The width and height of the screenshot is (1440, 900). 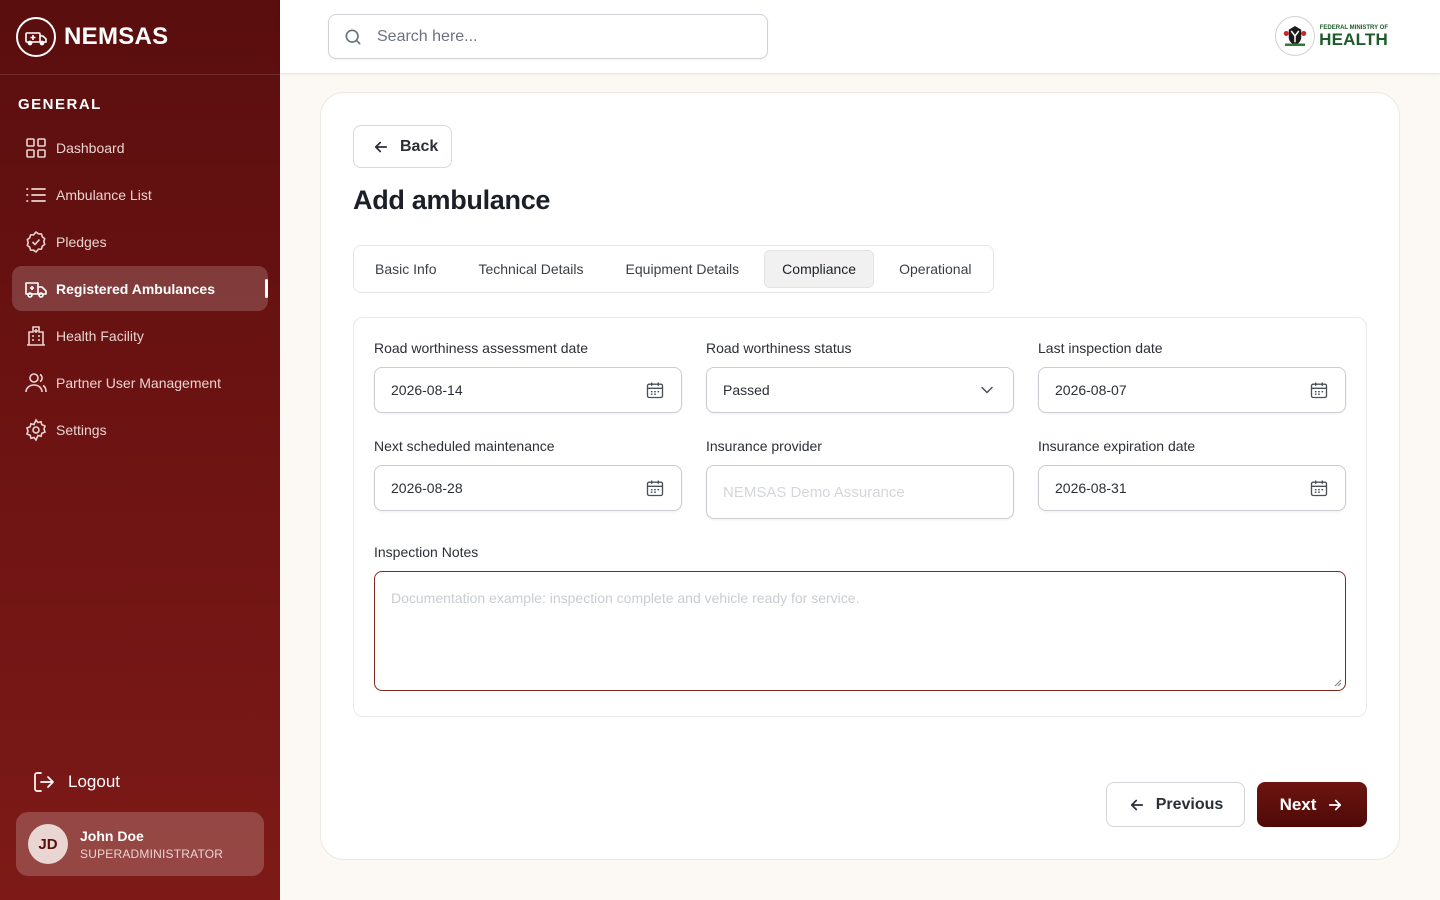 I want to click on next-label: Next, so click(x=1298, y=804).